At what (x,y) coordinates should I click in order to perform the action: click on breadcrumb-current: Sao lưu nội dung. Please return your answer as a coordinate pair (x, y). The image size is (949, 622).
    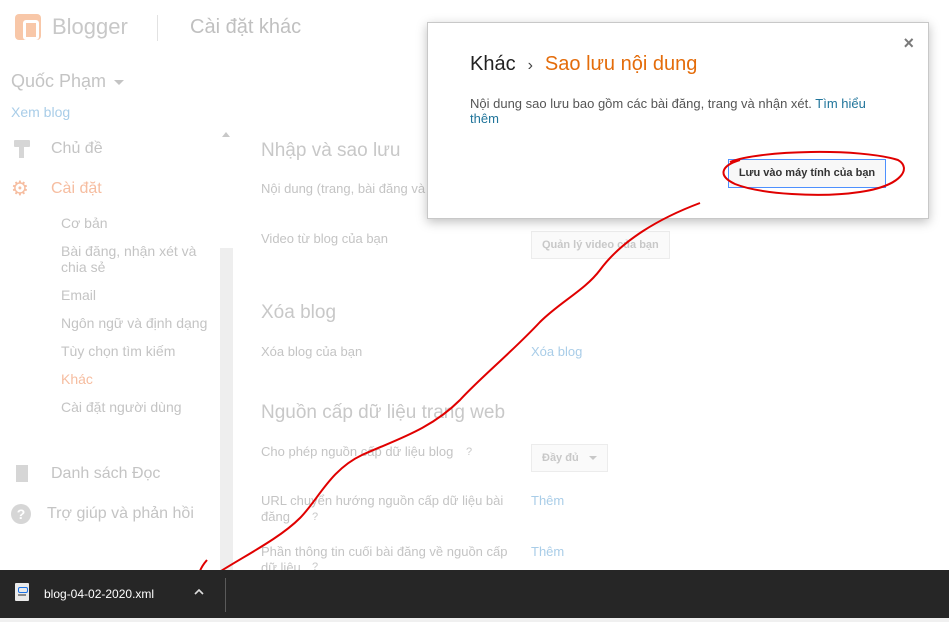
    Looking at the image, I should click on (621, 64).